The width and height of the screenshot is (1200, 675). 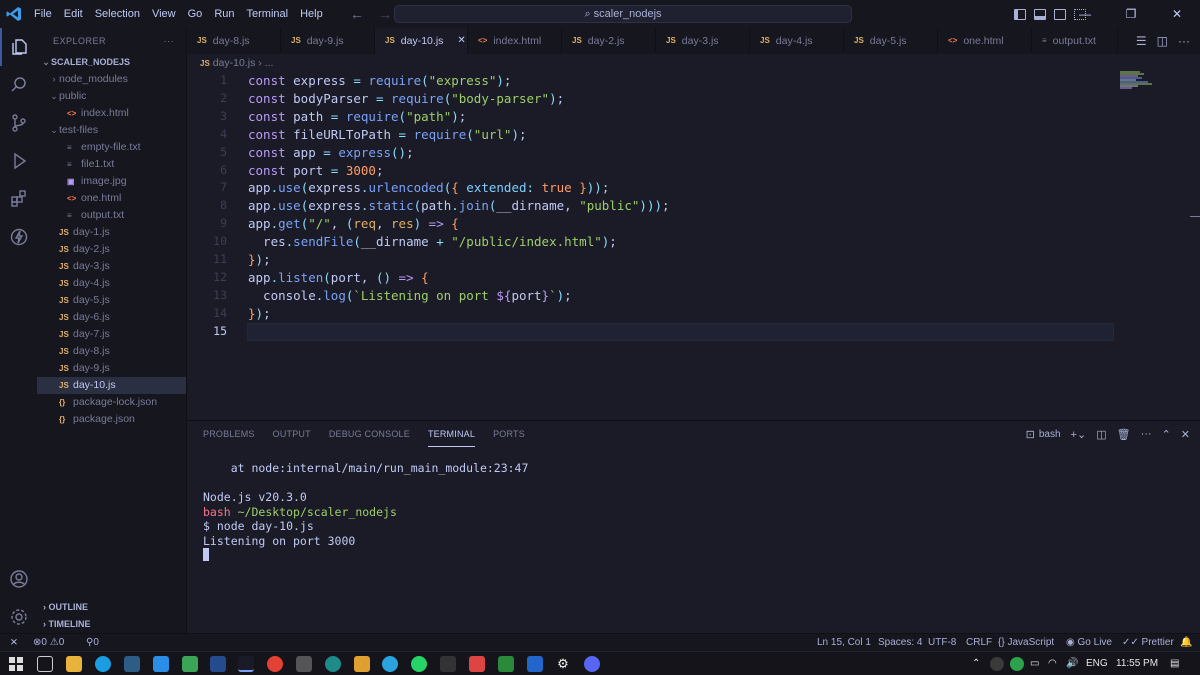 What do you see at coordinates (1026, 643) in the screenshot?
I see `language-mode: {} JavaScript` at bounding box center [1026, 643].